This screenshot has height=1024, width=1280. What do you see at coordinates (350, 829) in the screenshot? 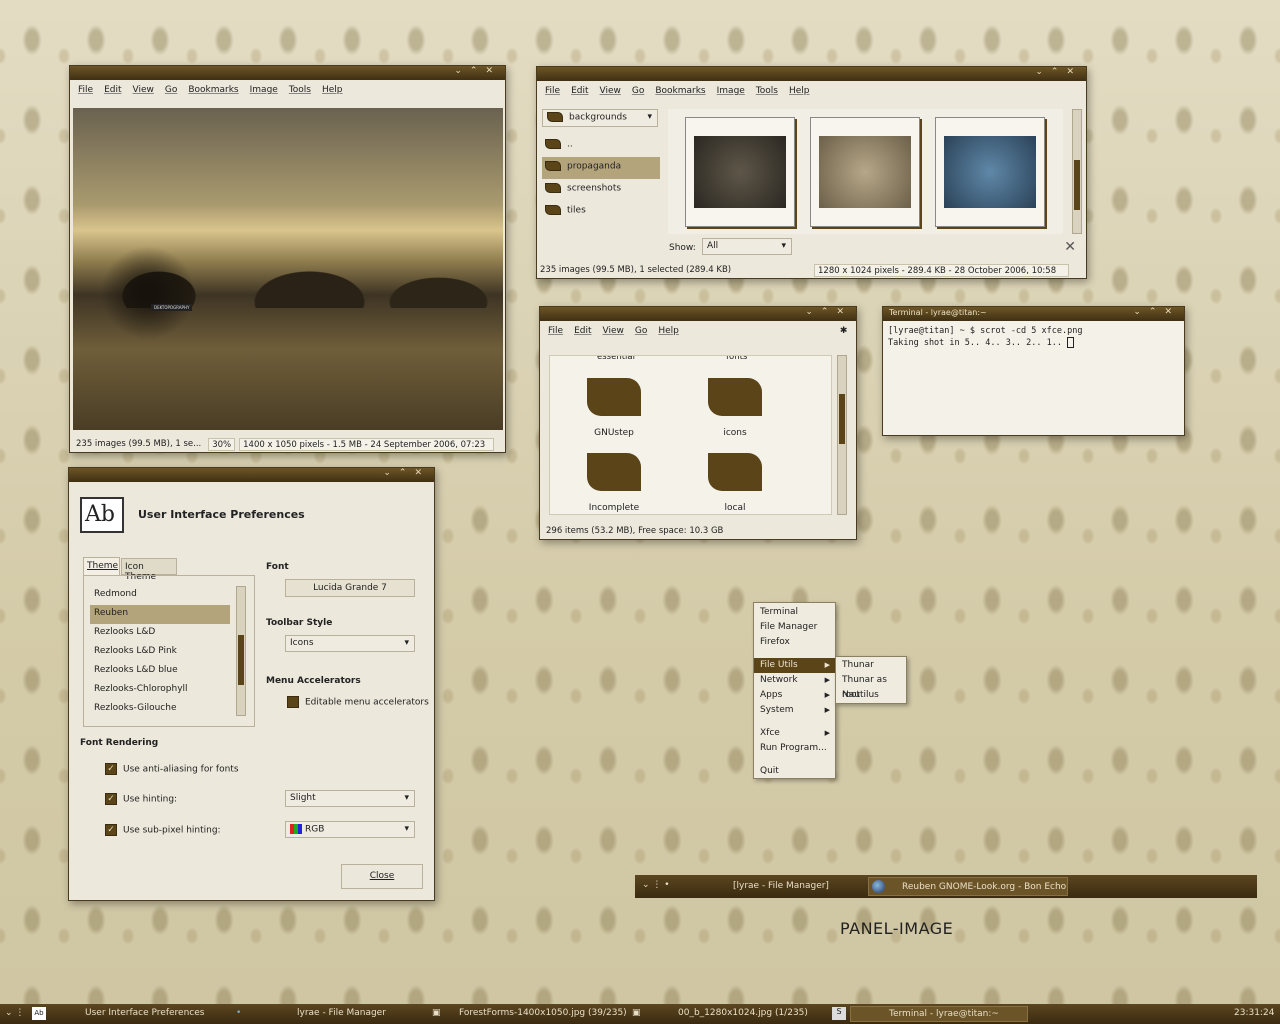
I see `subpixel-combo: RGB ▾` at bounding box center [350, 829].